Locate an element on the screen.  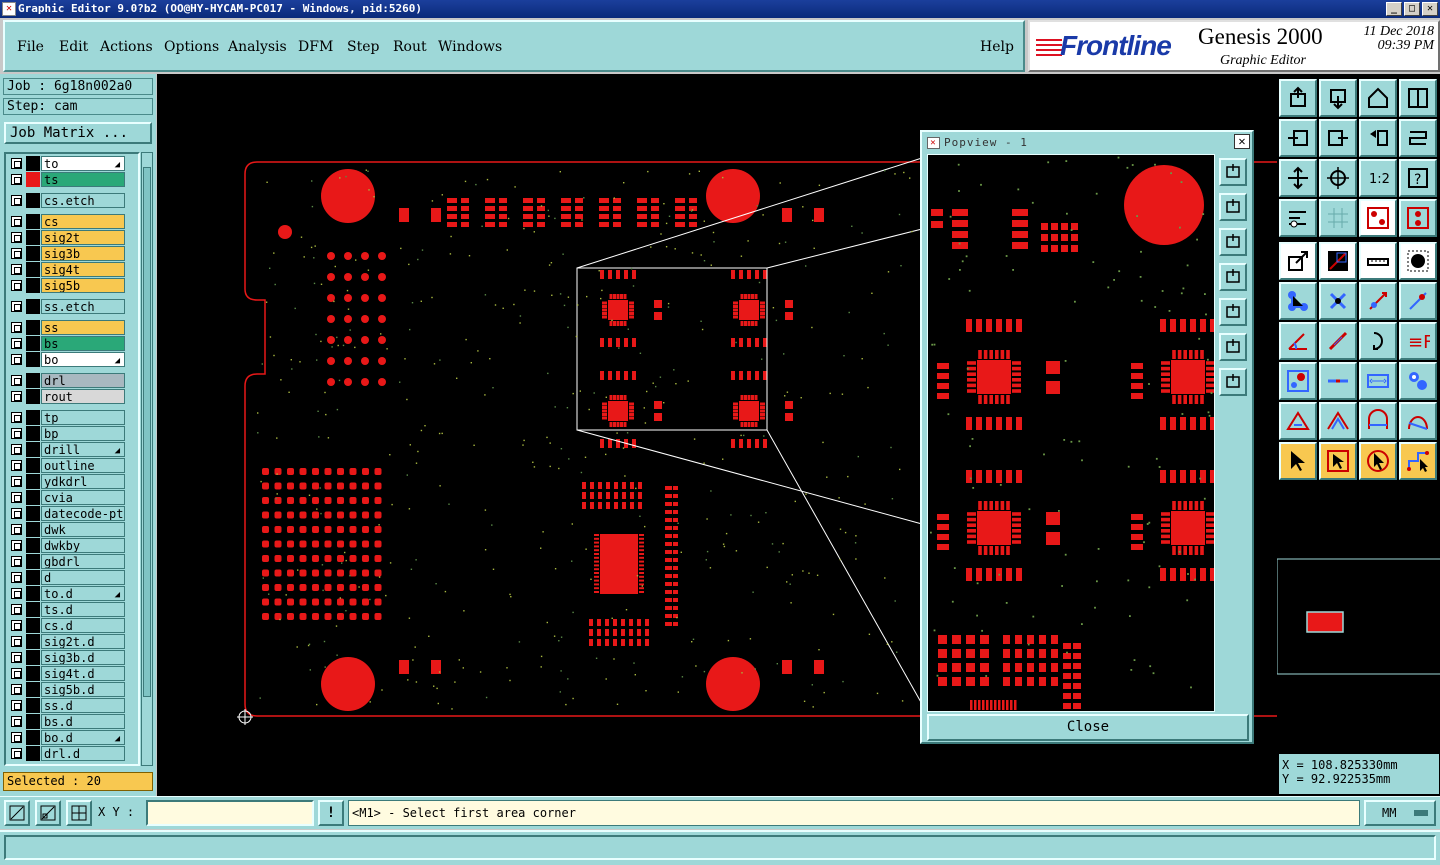
layer-name: bp is located at coordinates (83, 433).